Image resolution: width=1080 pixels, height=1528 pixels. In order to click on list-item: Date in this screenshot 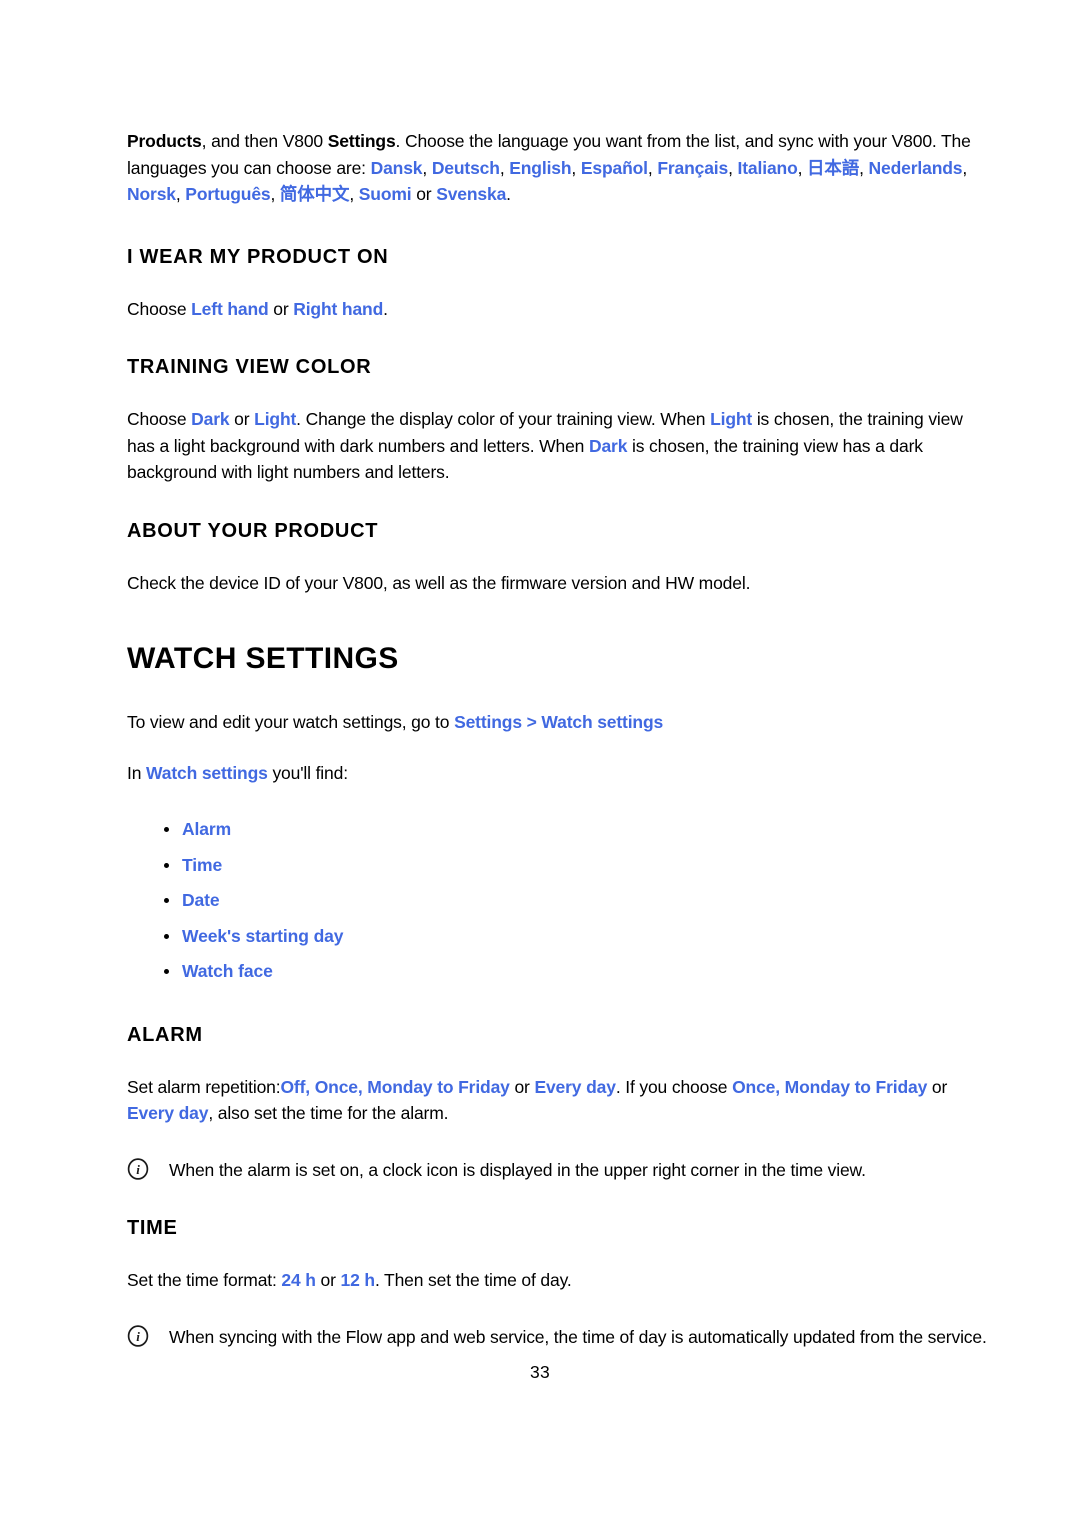, I will do `click(558, 901)`.